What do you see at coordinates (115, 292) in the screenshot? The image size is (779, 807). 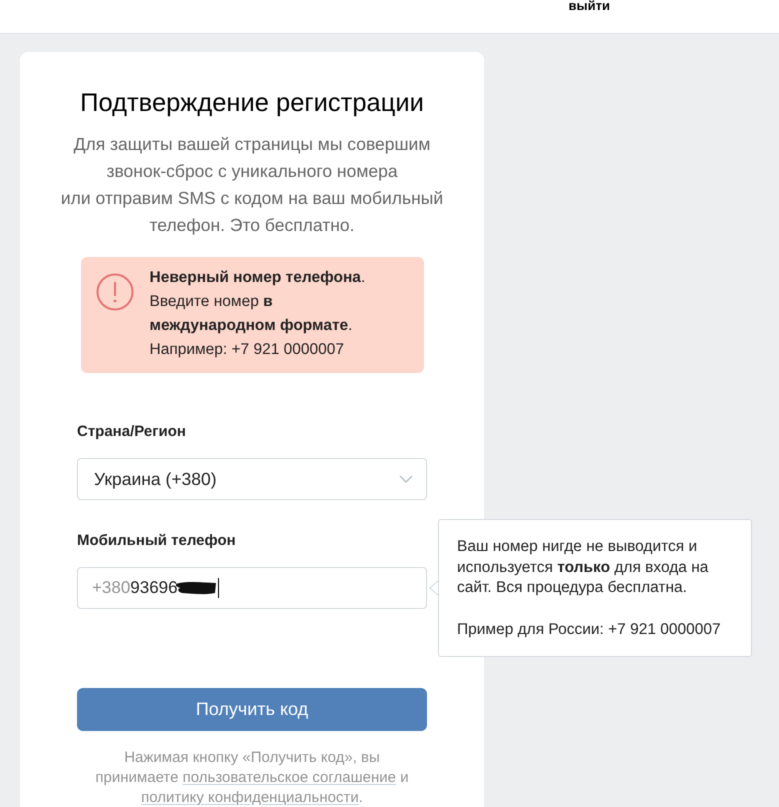 I see `exclamation-circle-icon` at bounding box center [115, 292].